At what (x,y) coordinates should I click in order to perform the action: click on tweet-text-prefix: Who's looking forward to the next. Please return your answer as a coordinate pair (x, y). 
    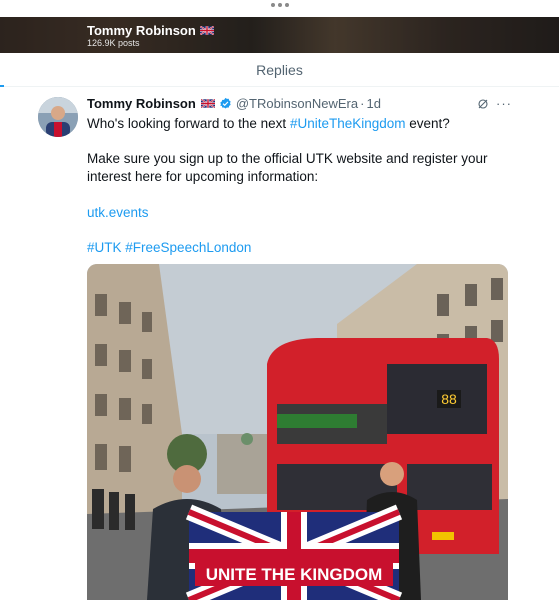
    Looking at the image, I should click on (188, 123).